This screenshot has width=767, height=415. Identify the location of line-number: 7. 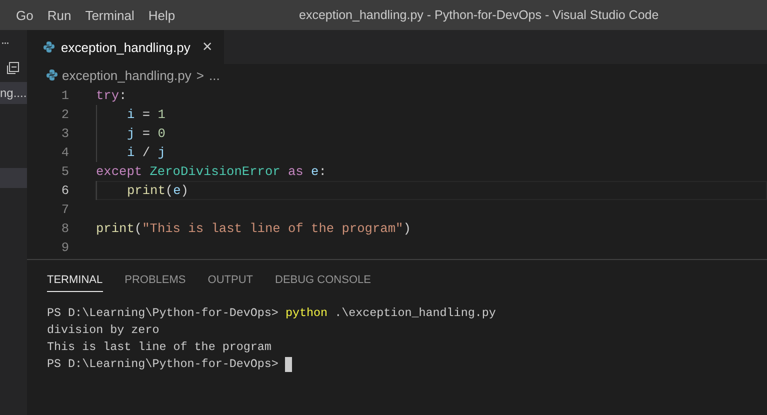
(64, 209).